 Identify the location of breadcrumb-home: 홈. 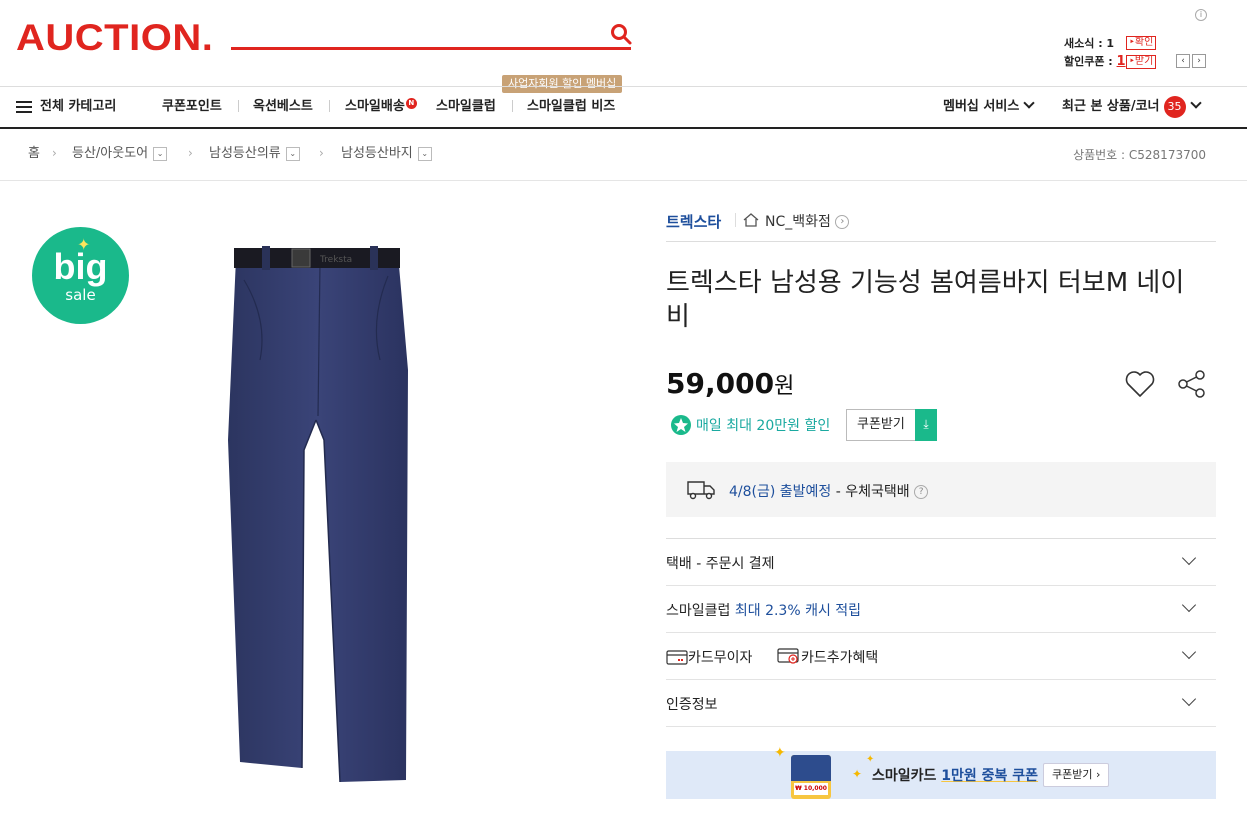
(34, 154).